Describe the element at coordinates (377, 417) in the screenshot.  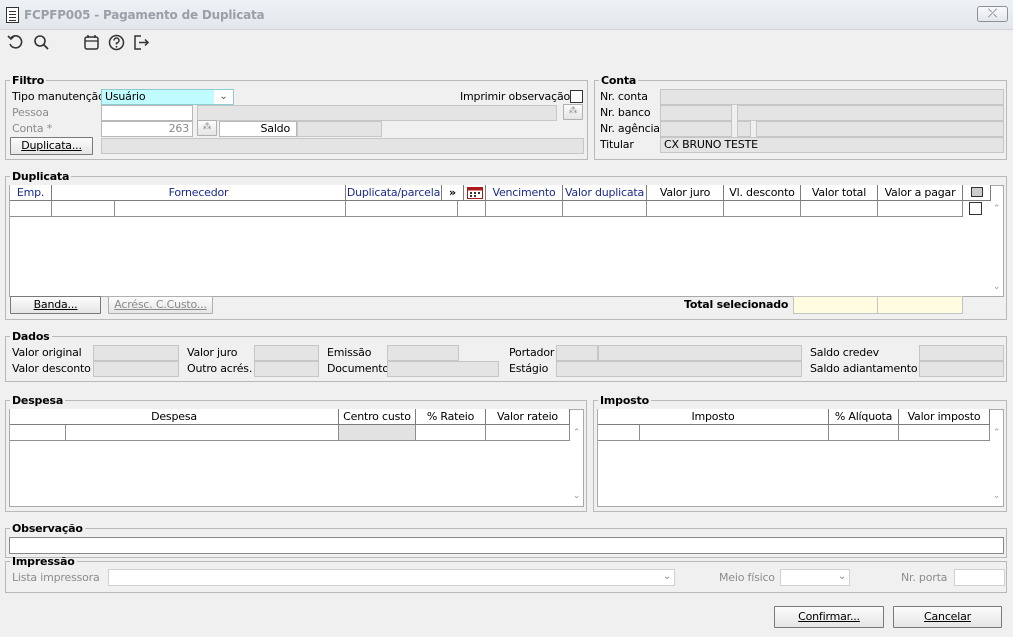
I see `col-centro-custo: Centro custo` at that location.